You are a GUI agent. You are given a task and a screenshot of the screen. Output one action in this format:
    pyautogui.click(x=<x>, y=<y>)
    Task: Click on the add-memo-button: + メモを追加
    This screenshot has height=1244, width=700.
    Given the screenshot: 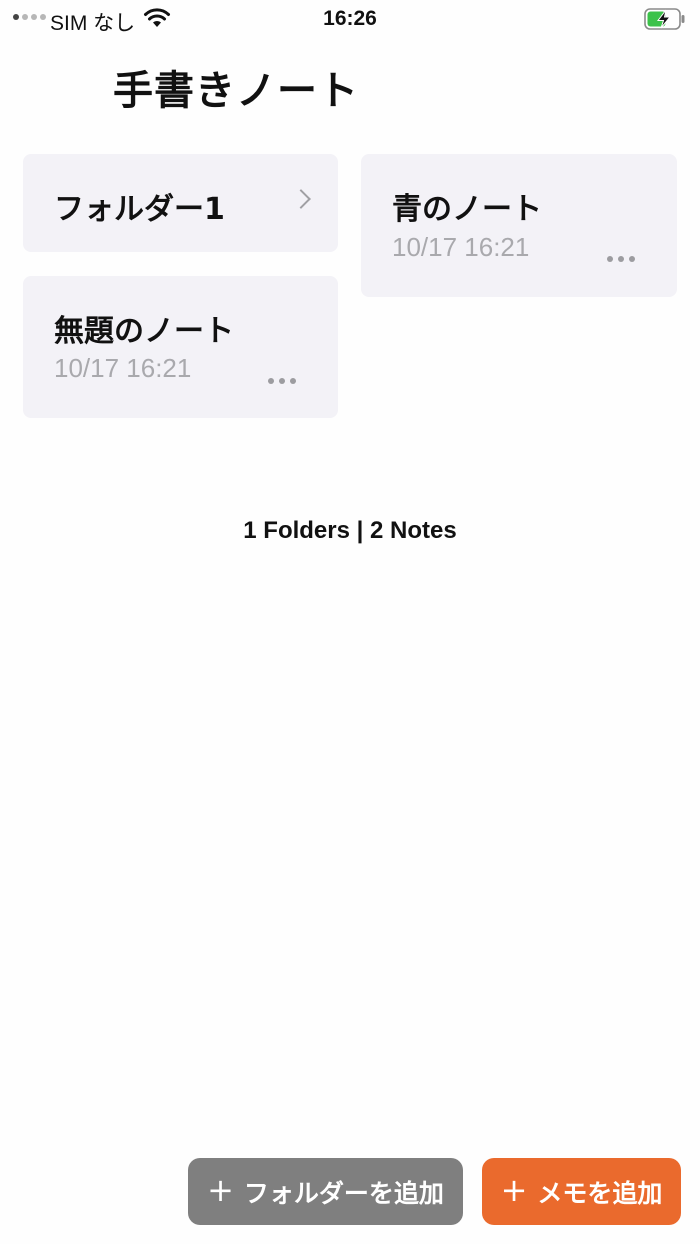 What is the action you would take?
    pyautogui.click(x=581, y=1191)
    